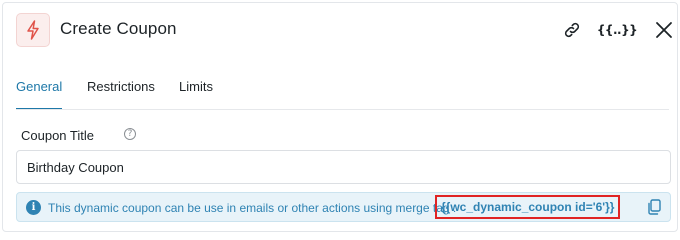 The height and width of the screenshot is (240, 680). Describe the element at coordinates (196, 94) in the screenshot. I see `tab-limits: Limits` at that location.